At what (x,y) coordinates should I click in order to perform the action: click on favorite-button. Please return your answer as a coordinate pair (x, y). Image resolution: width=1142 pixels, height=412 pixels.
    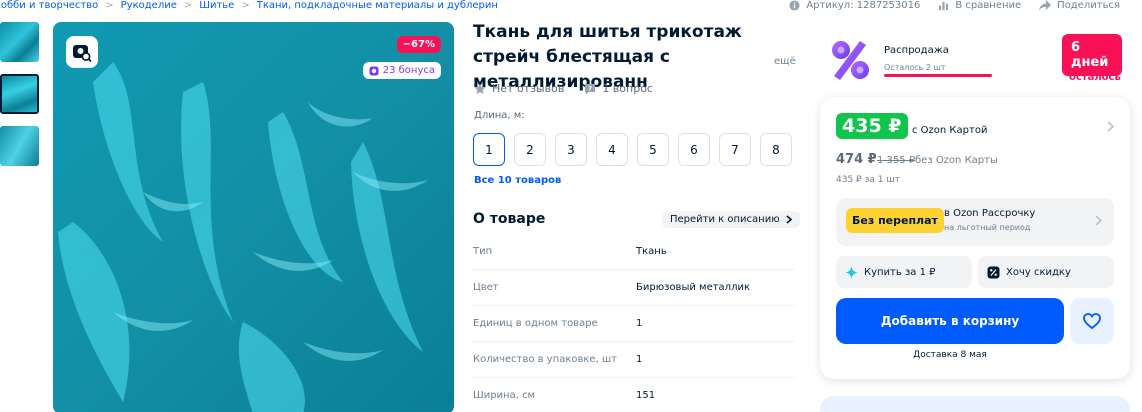
    Looking at the image, I should click on (1092, 321).